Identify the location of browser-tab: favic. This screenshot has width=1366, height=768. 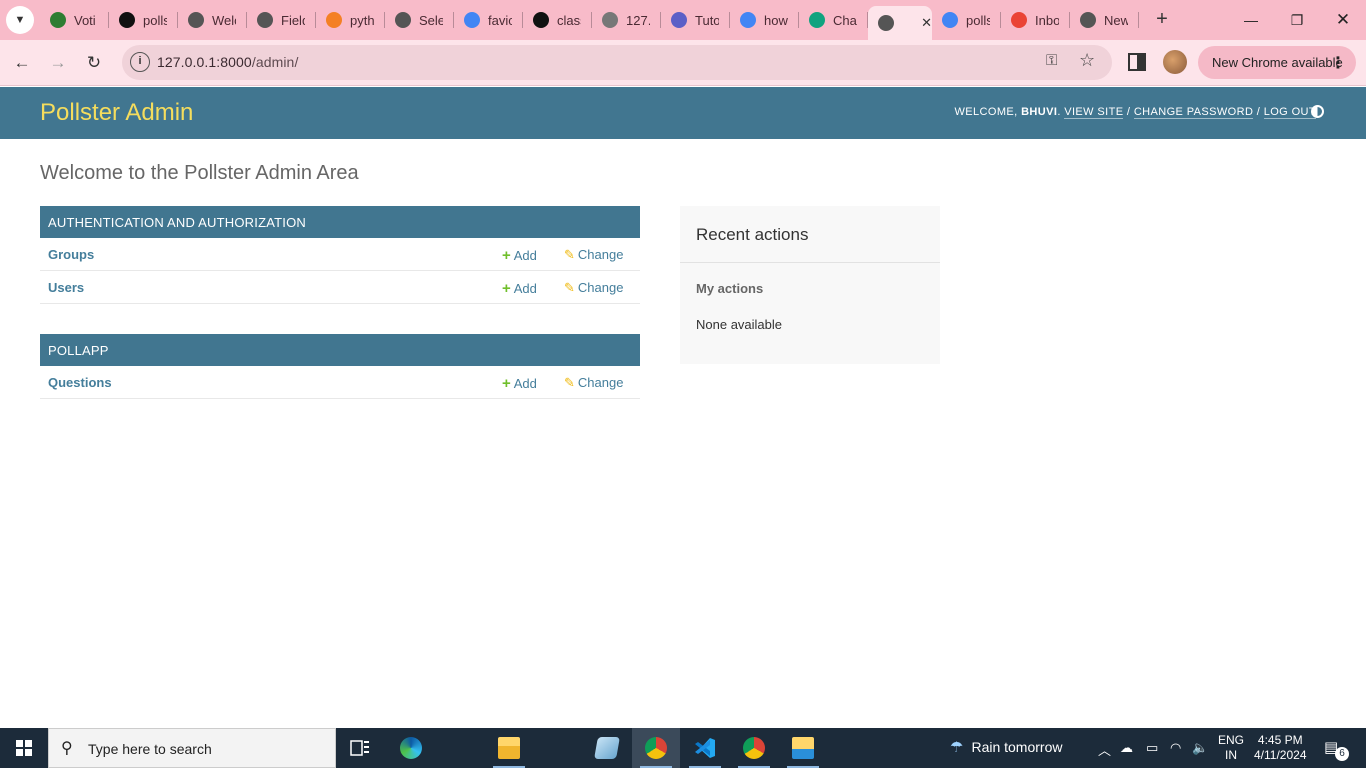
(488, 20).